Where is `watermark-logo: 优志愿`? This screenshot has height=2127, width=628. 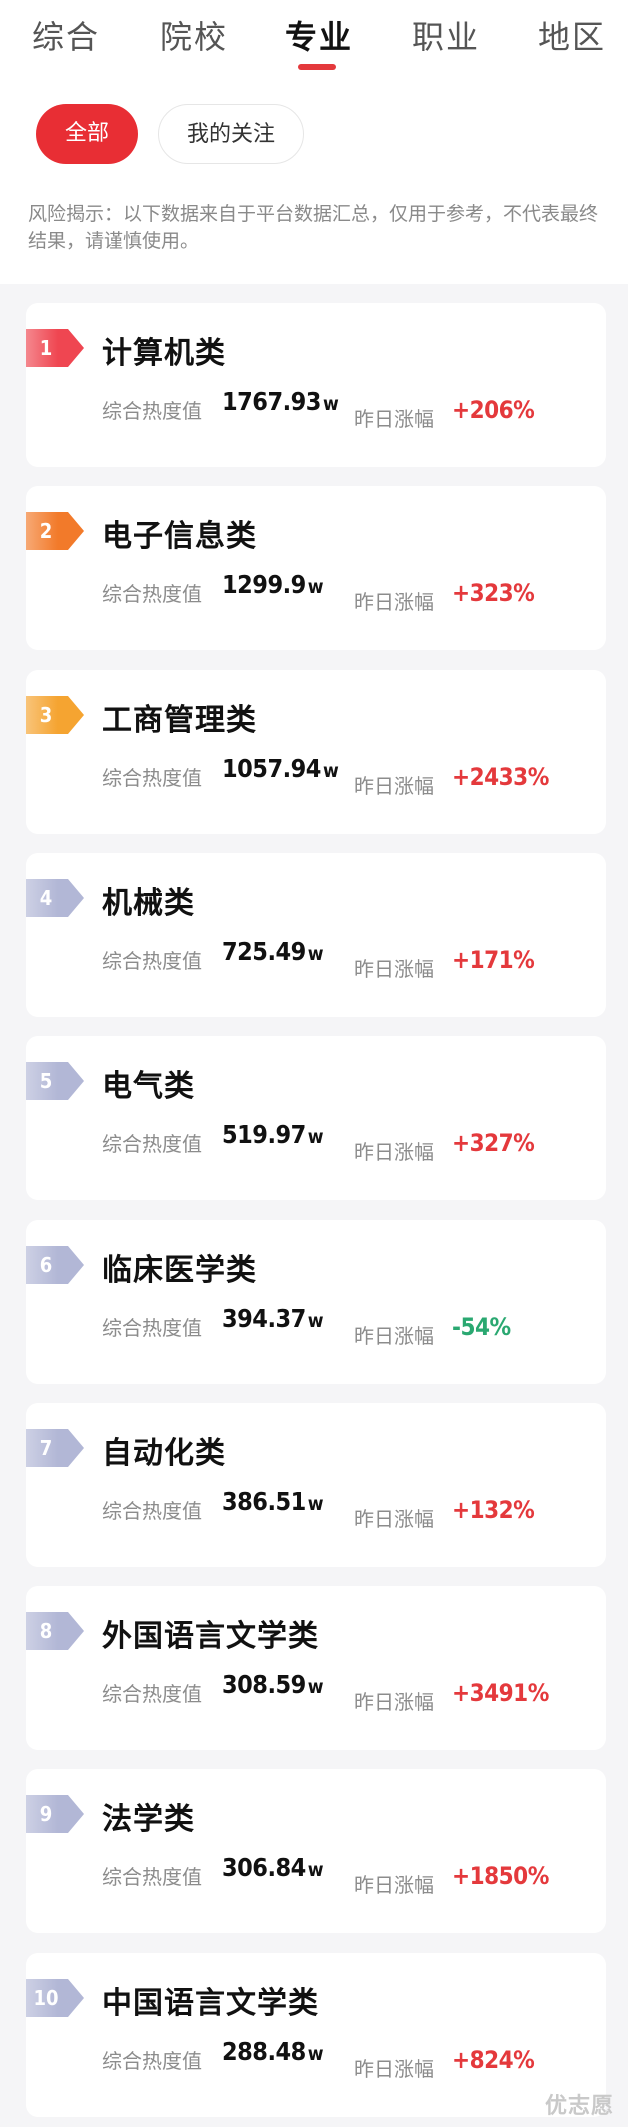
watermark-logo: 优志愿 is located at coordinates (579, 2106).